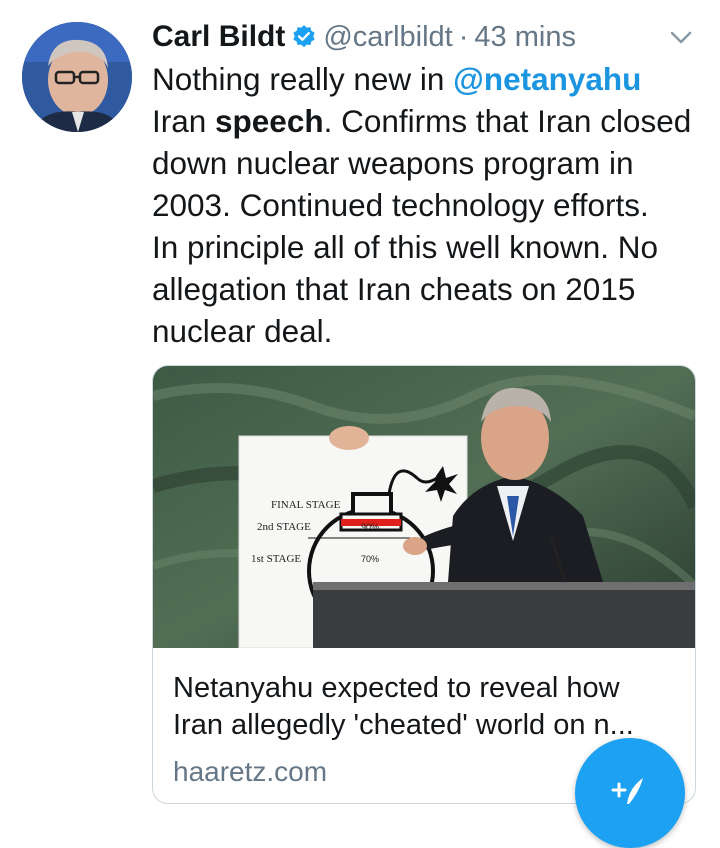  Describe the element at coordinates (681, 38) in the screenshot. I see `chevron-down-icon` at that location.